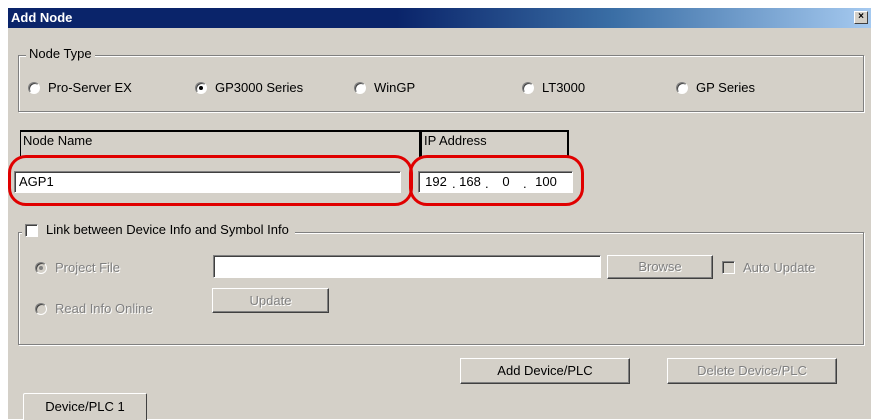  What do you see at coordinates (42, 17) in the screenshot?
I see `dialog-title: Add Node` at bounding box center [42, 17].